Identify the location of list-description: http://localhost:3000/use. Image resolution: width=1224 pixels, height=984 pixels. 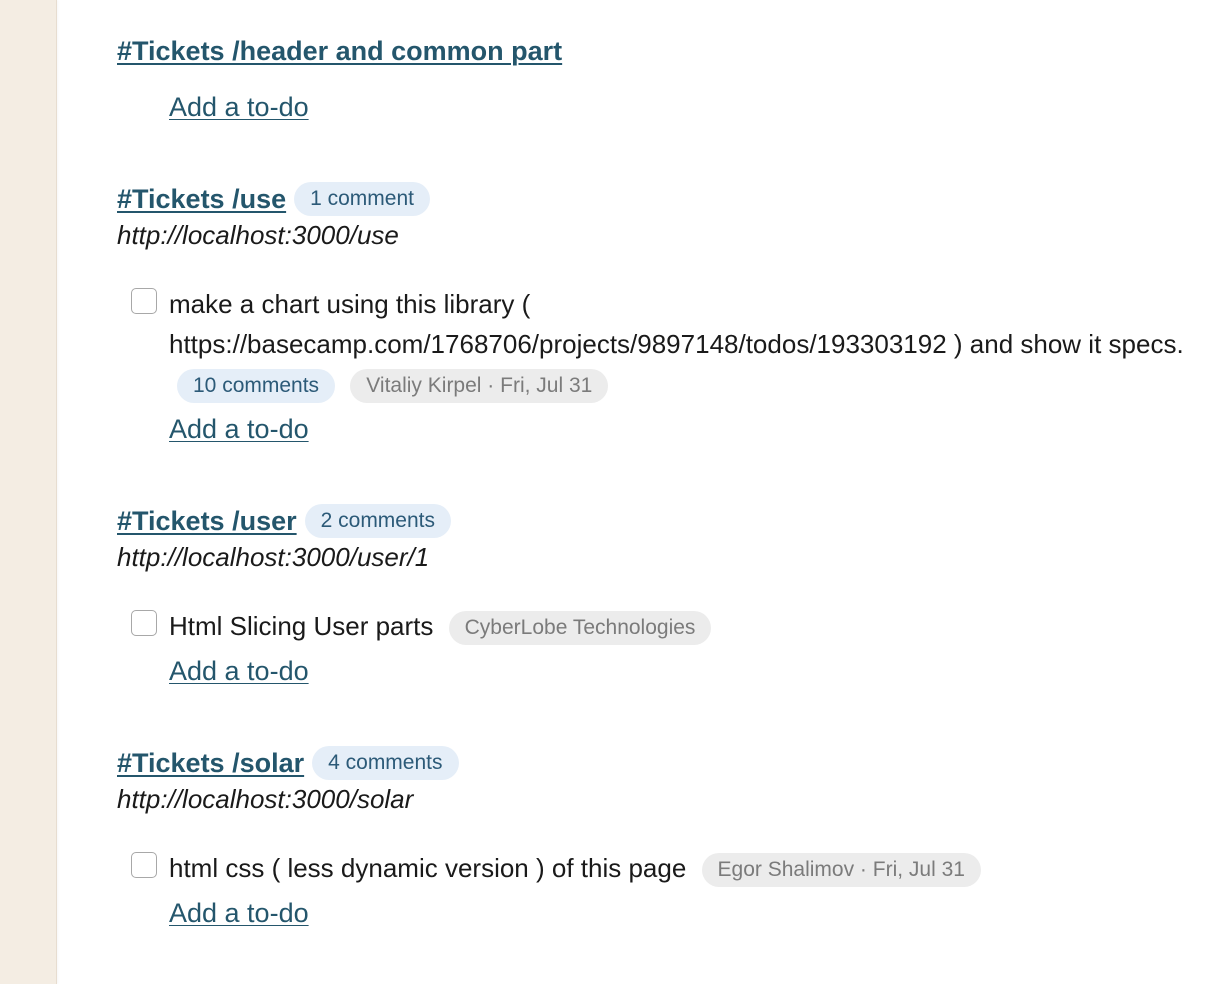
(258, 235).